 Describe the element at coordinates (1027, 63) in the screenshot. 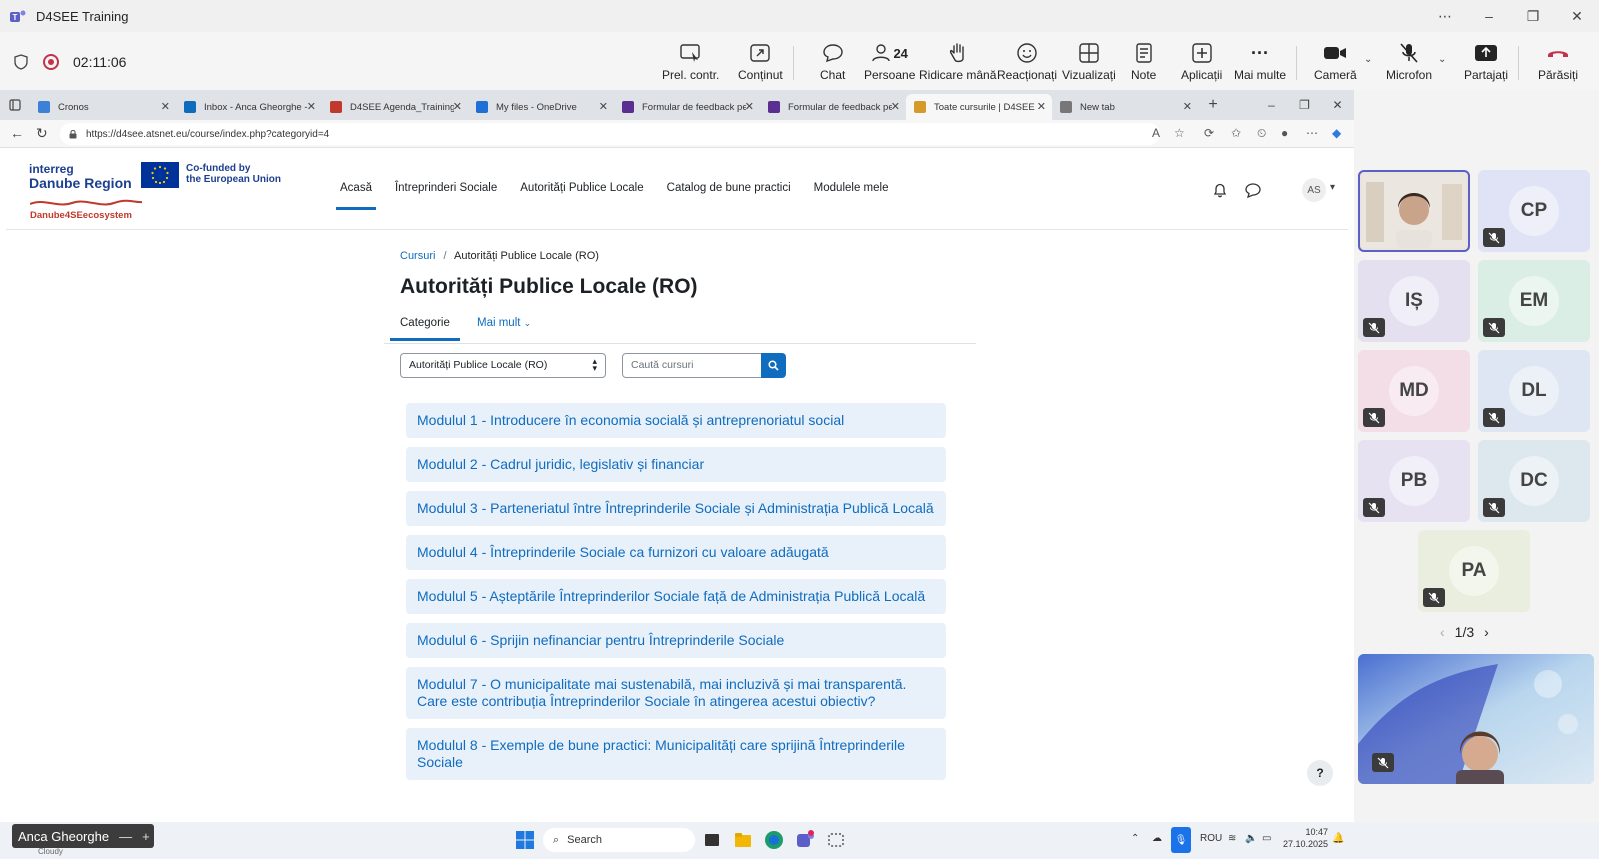

I see `react-button: Reacționați` at that location.